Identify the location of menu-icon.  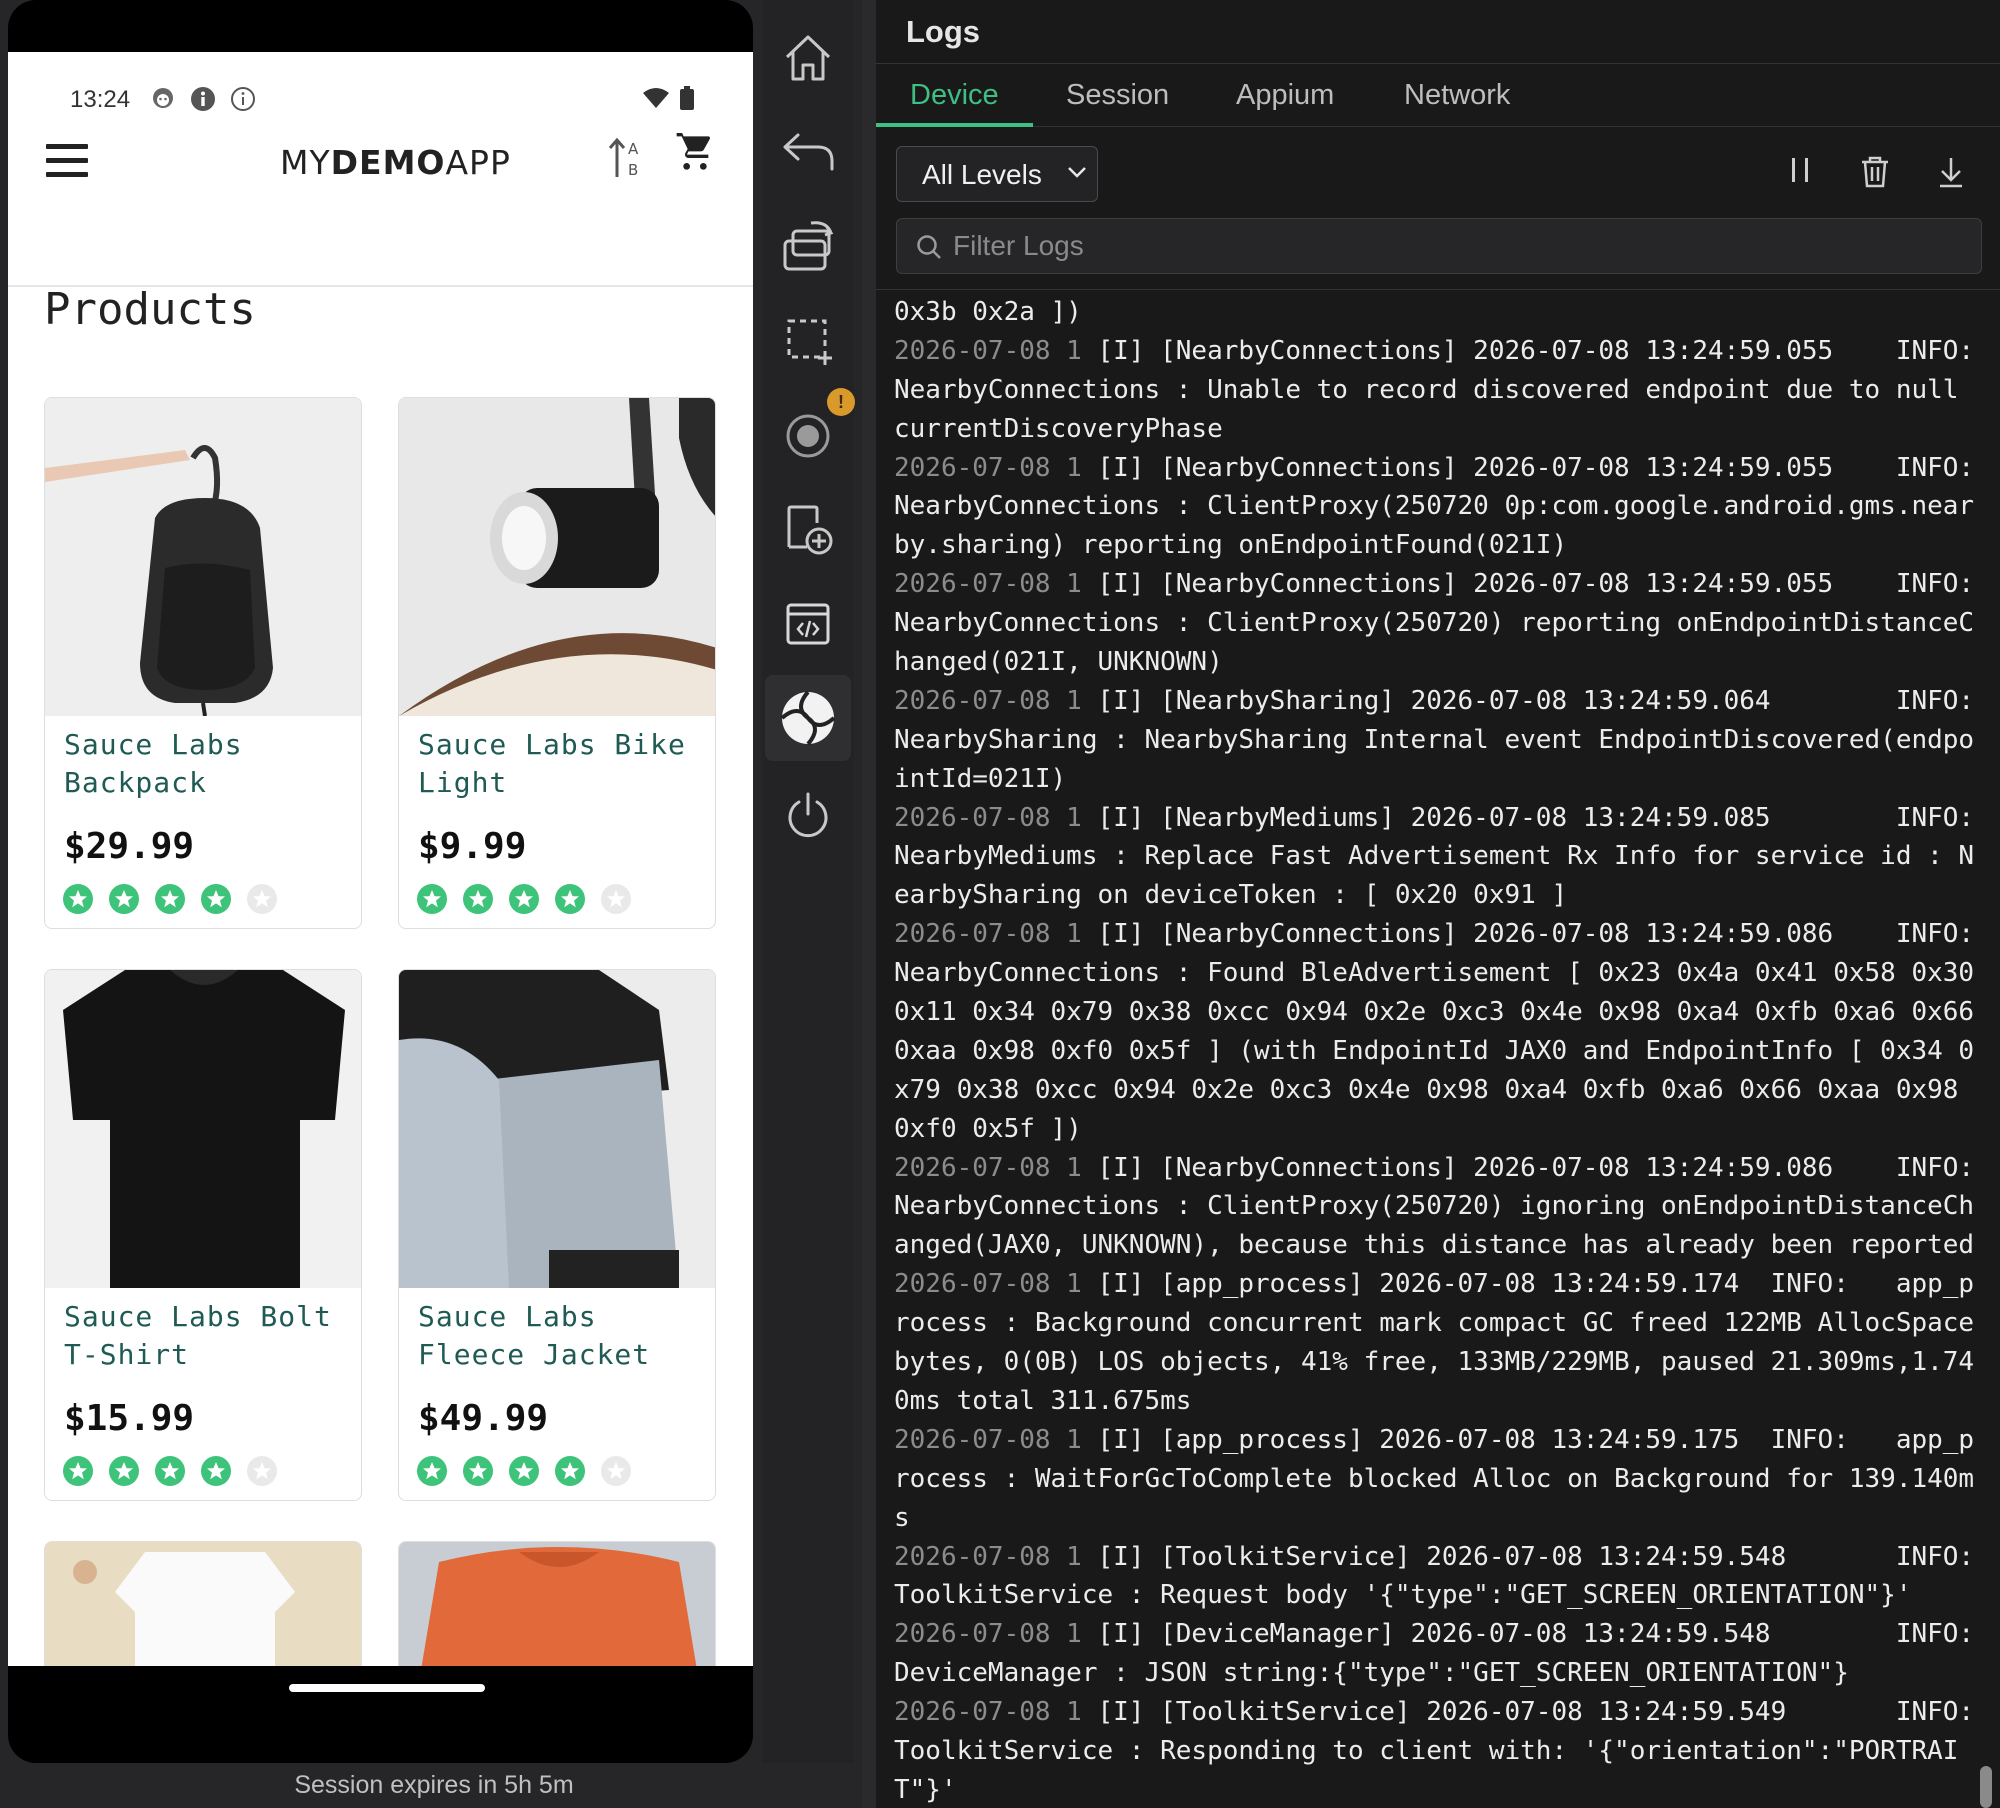
(67, 161).